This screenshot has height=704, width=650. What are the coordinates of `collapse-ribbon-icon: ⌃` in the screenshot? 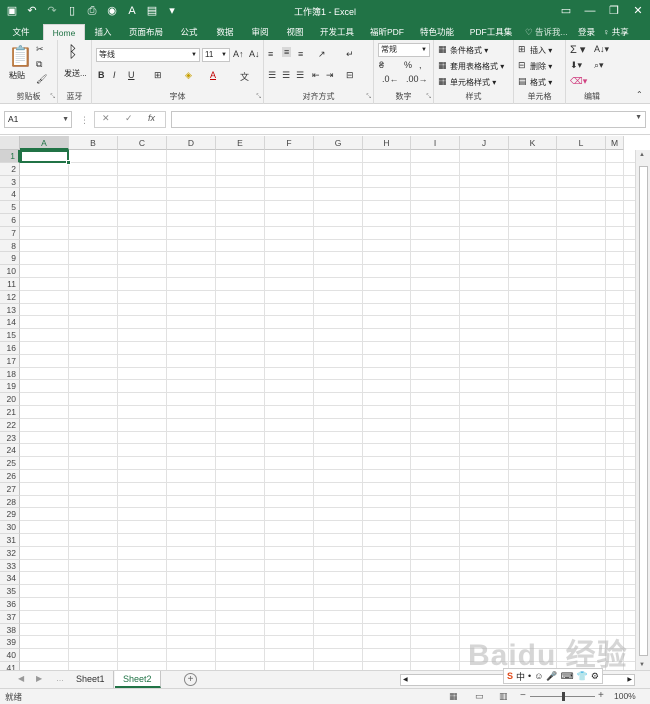 It's located at (639, 94).